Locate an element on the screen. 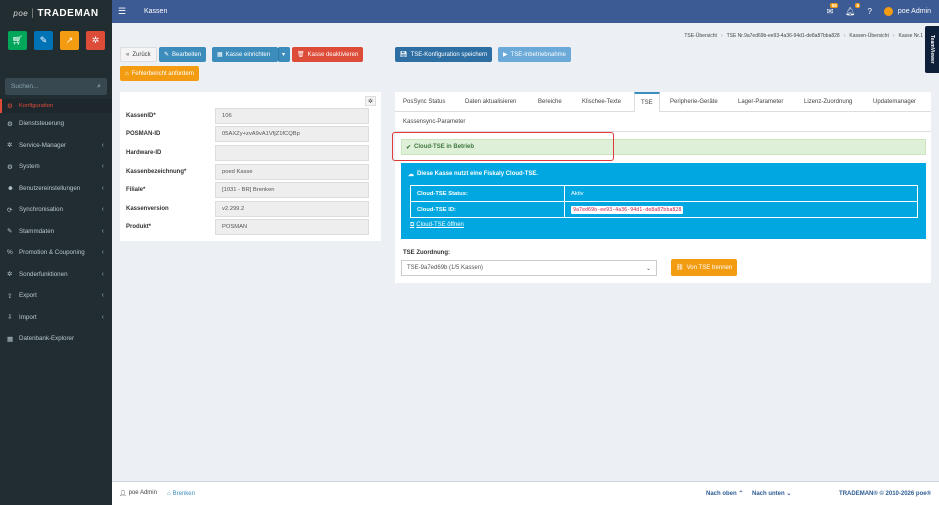 The height and width of the screenshot is (505, 939). tab-klischee-texte: Klischee-Texte is located at coordinates (601, 102).